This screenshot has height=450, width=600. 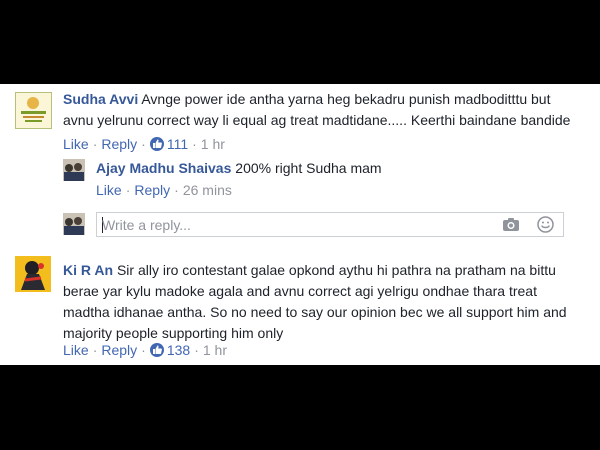 I want to click on comment-author: Sudha Avvi, so click(x=100, y=99).